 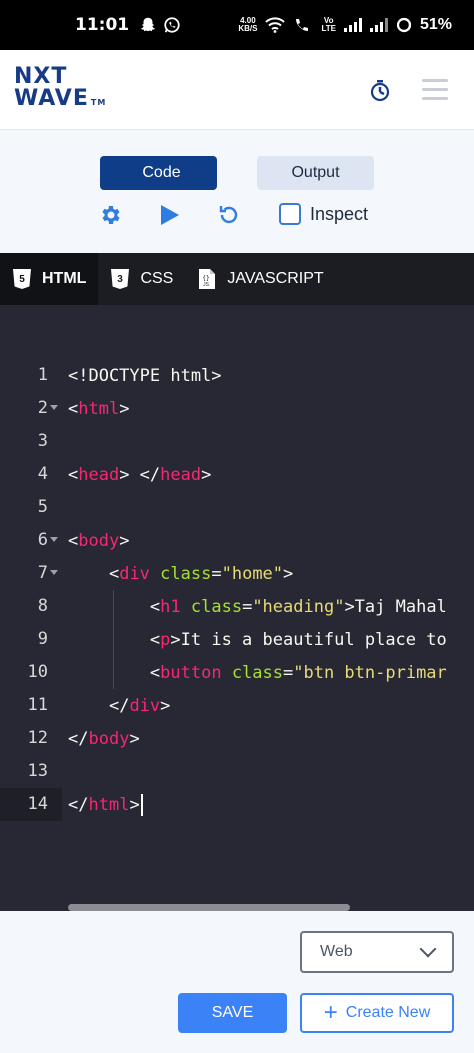 I want to click on code-line: 1 <!DOCTYPE html>, so click(x=129, y=375).